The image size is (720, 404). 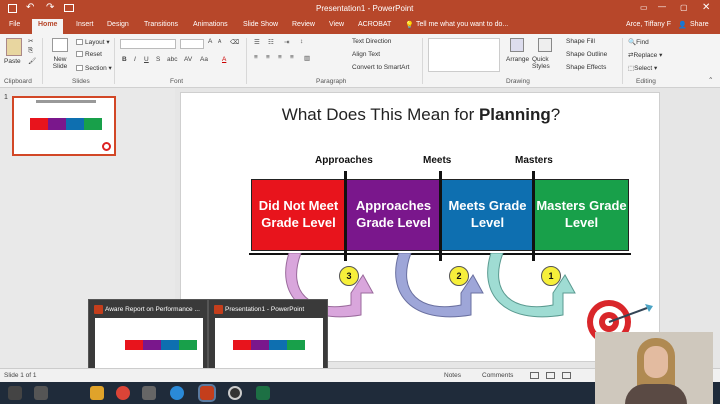 I want to click on shape-outline-button: Shape Outline, so click(x=586, y=54).